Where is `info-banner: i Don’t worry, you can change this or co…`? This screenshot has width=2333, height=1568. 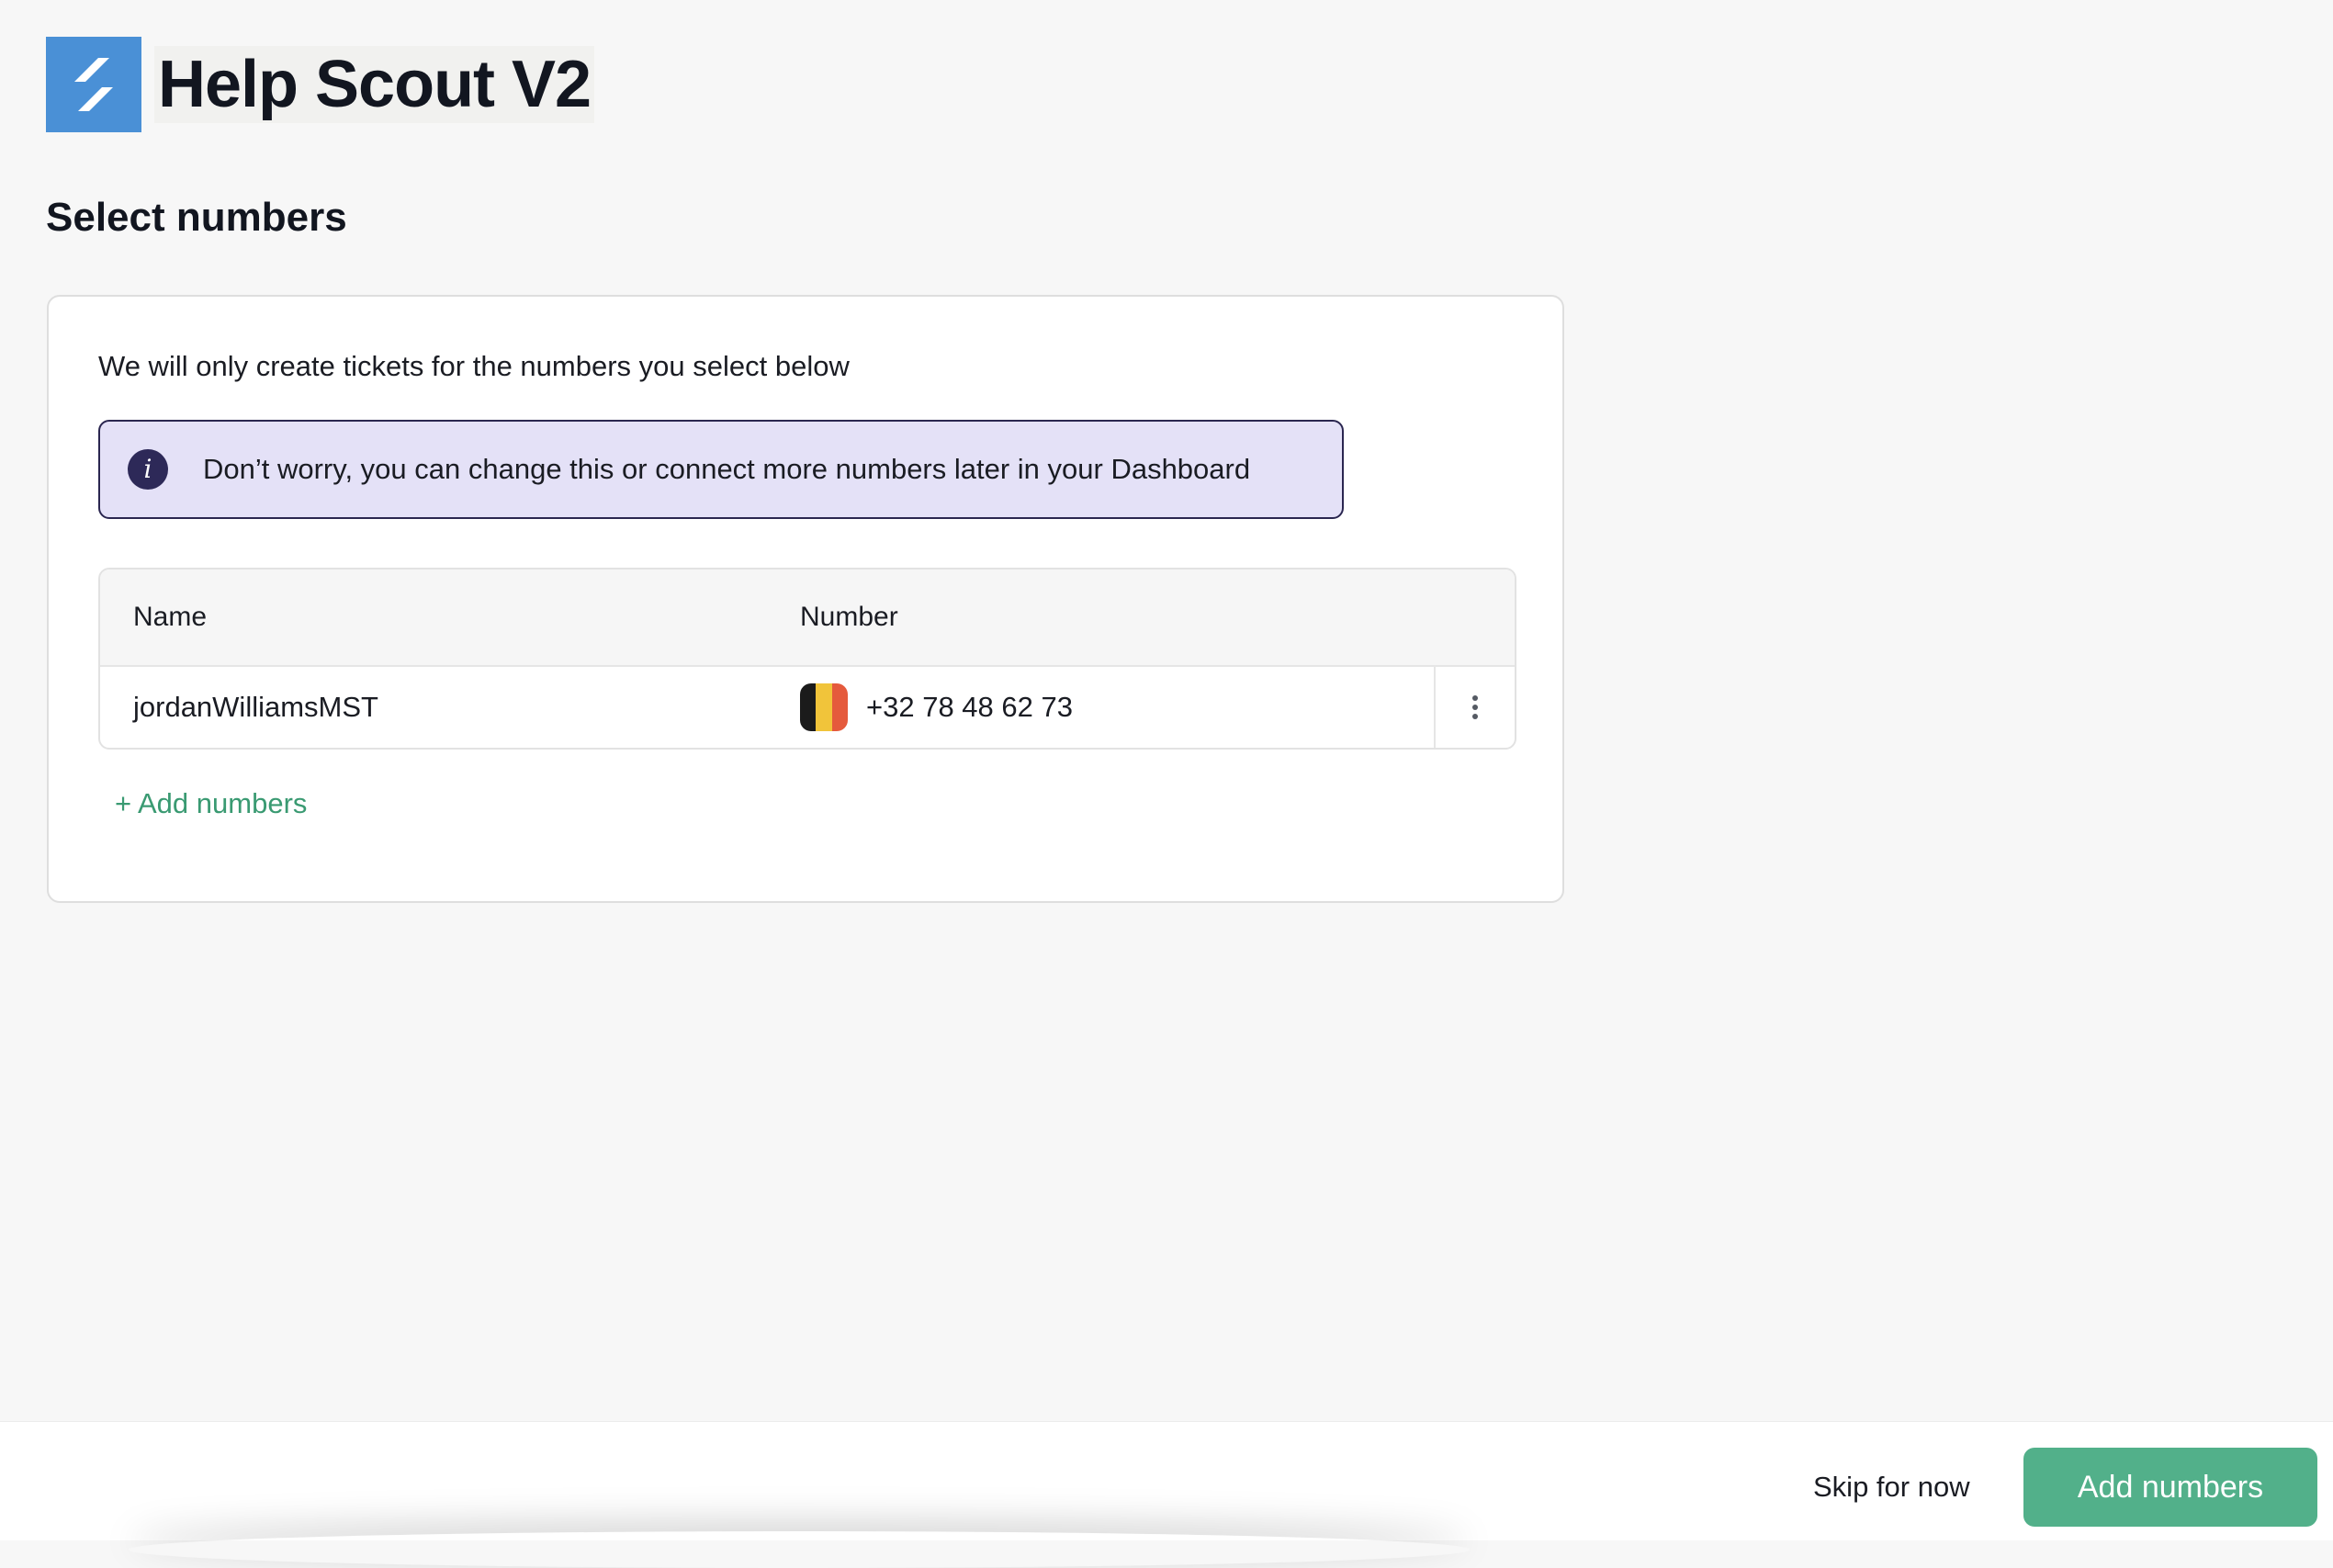
info-banner: i Don’t worry, you can change this or co… is located at coordinates (721, 469).